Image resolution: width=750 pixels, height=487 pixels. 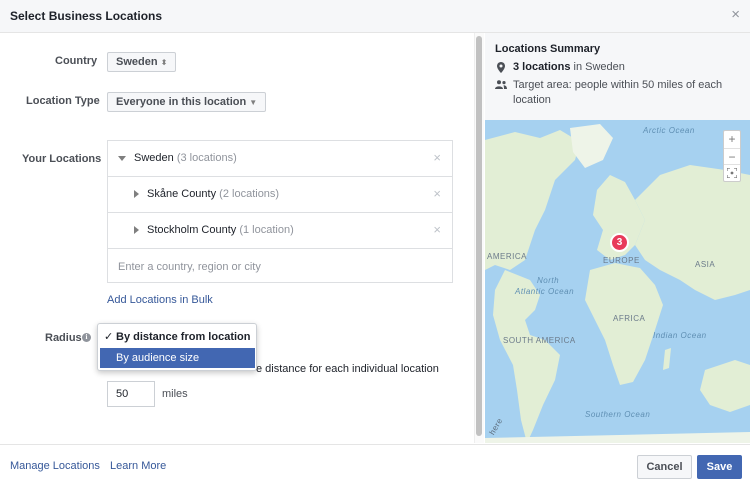 What do you see at coordinates (548, 49) in the screenshot?
I see `summary-title: Locations Summary` at bounding box center [548, 49].